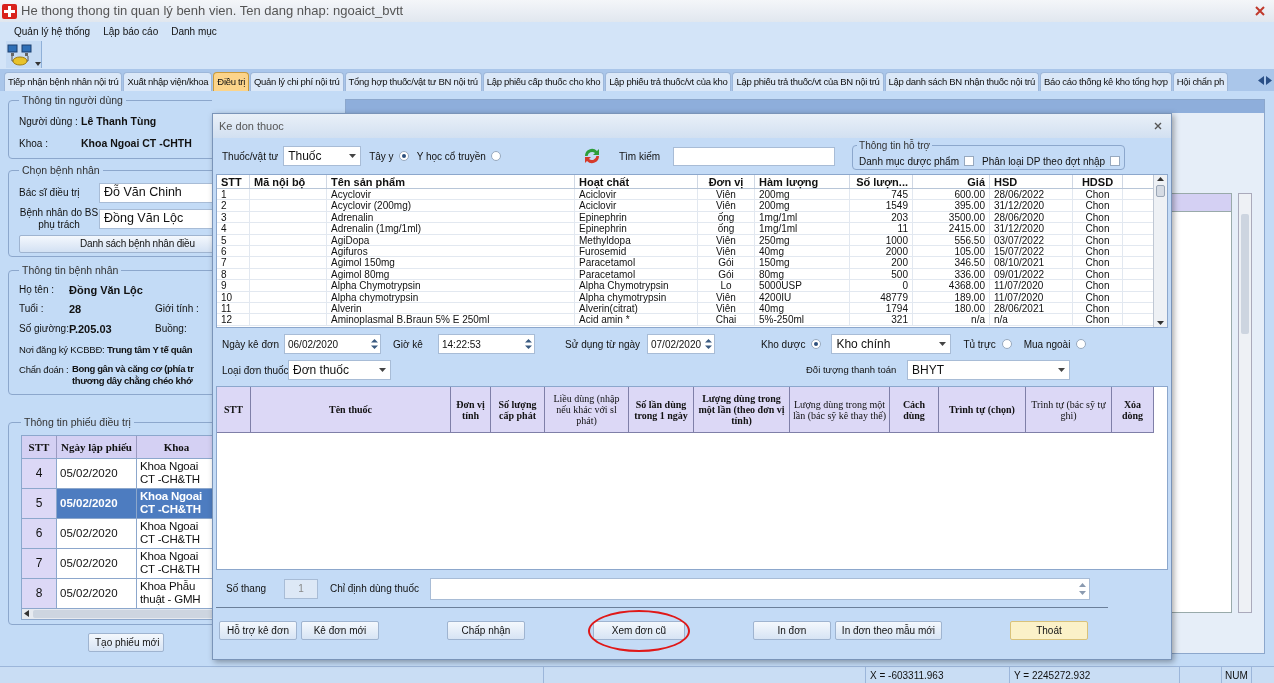 The height and width of the screenshot is (683, 1274). What do you see at coordinates (840, 410) in the screenshot?
I see `column-header: Lượng dùng trong một lần (bác sỹ kê thay thế)` at bounding box center [840, 410].